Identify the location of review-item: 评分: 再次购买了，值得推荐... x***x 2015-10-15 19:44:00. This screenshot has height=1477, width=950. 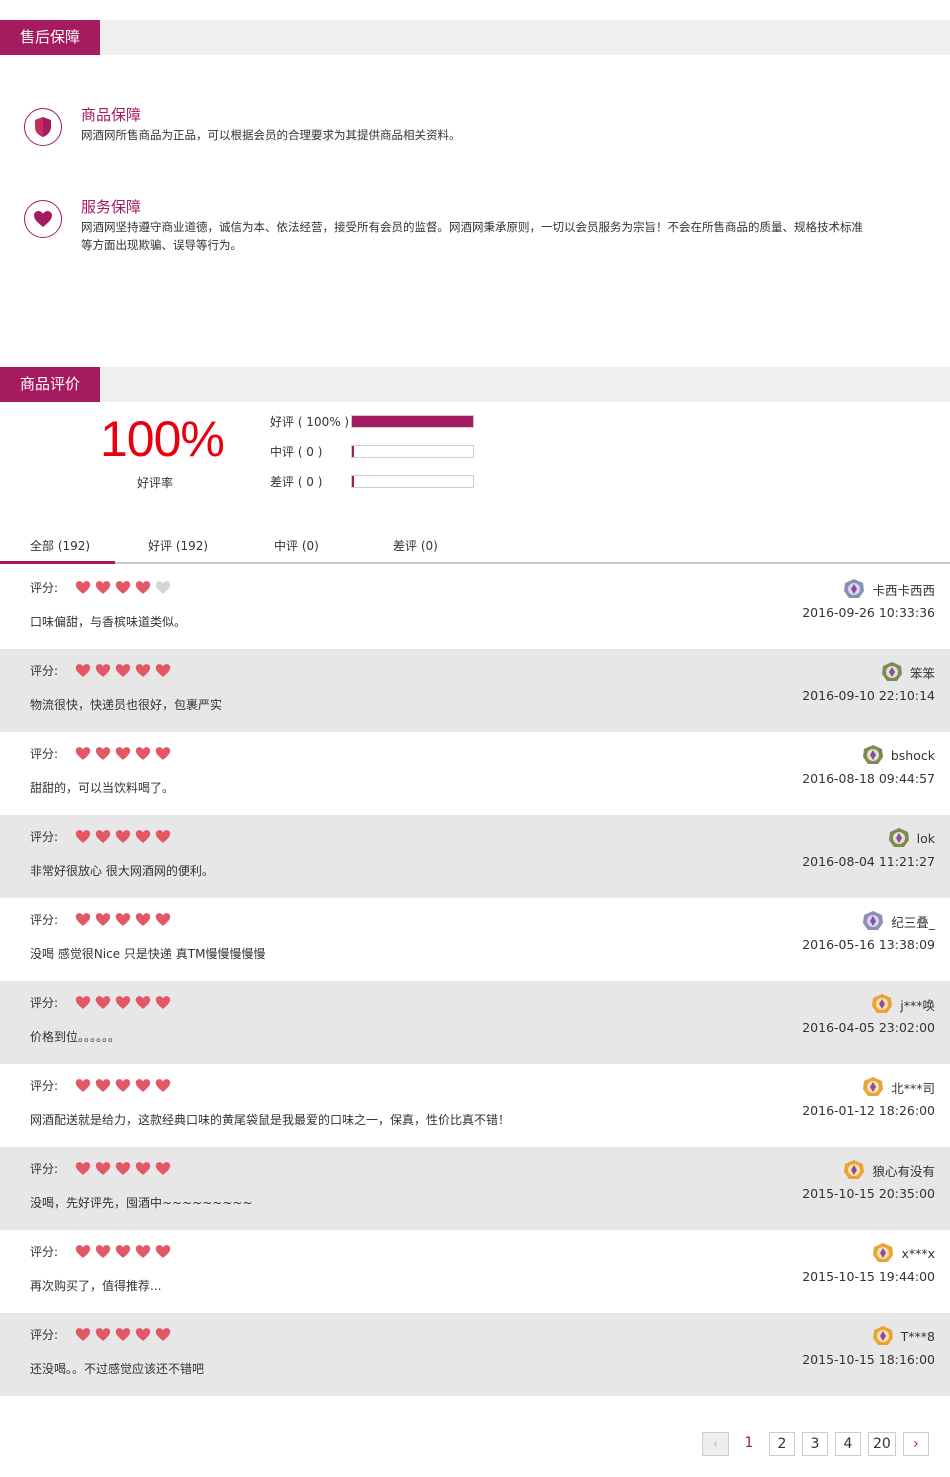
(475, 1271).